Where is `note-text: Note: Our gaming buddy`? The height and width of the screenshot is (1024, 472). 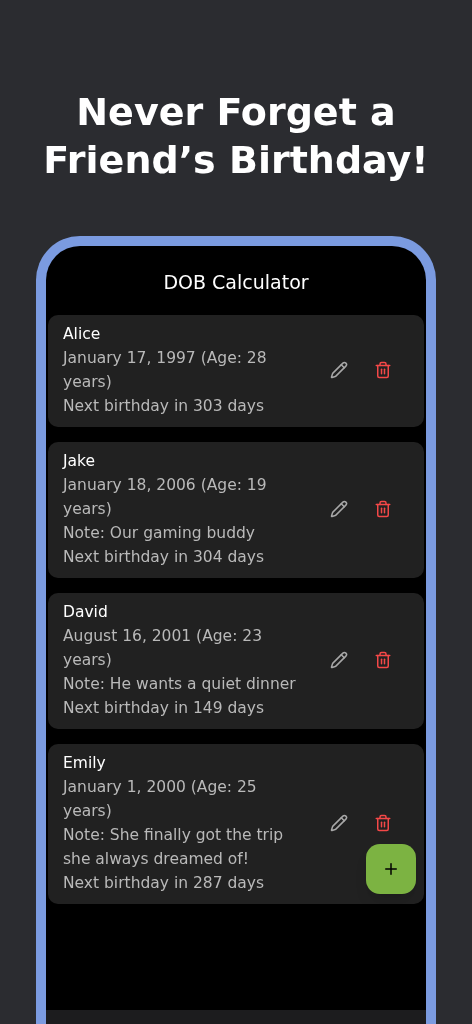 note-text: Note: Our gaming buddy is located at coordinates (159, 533).